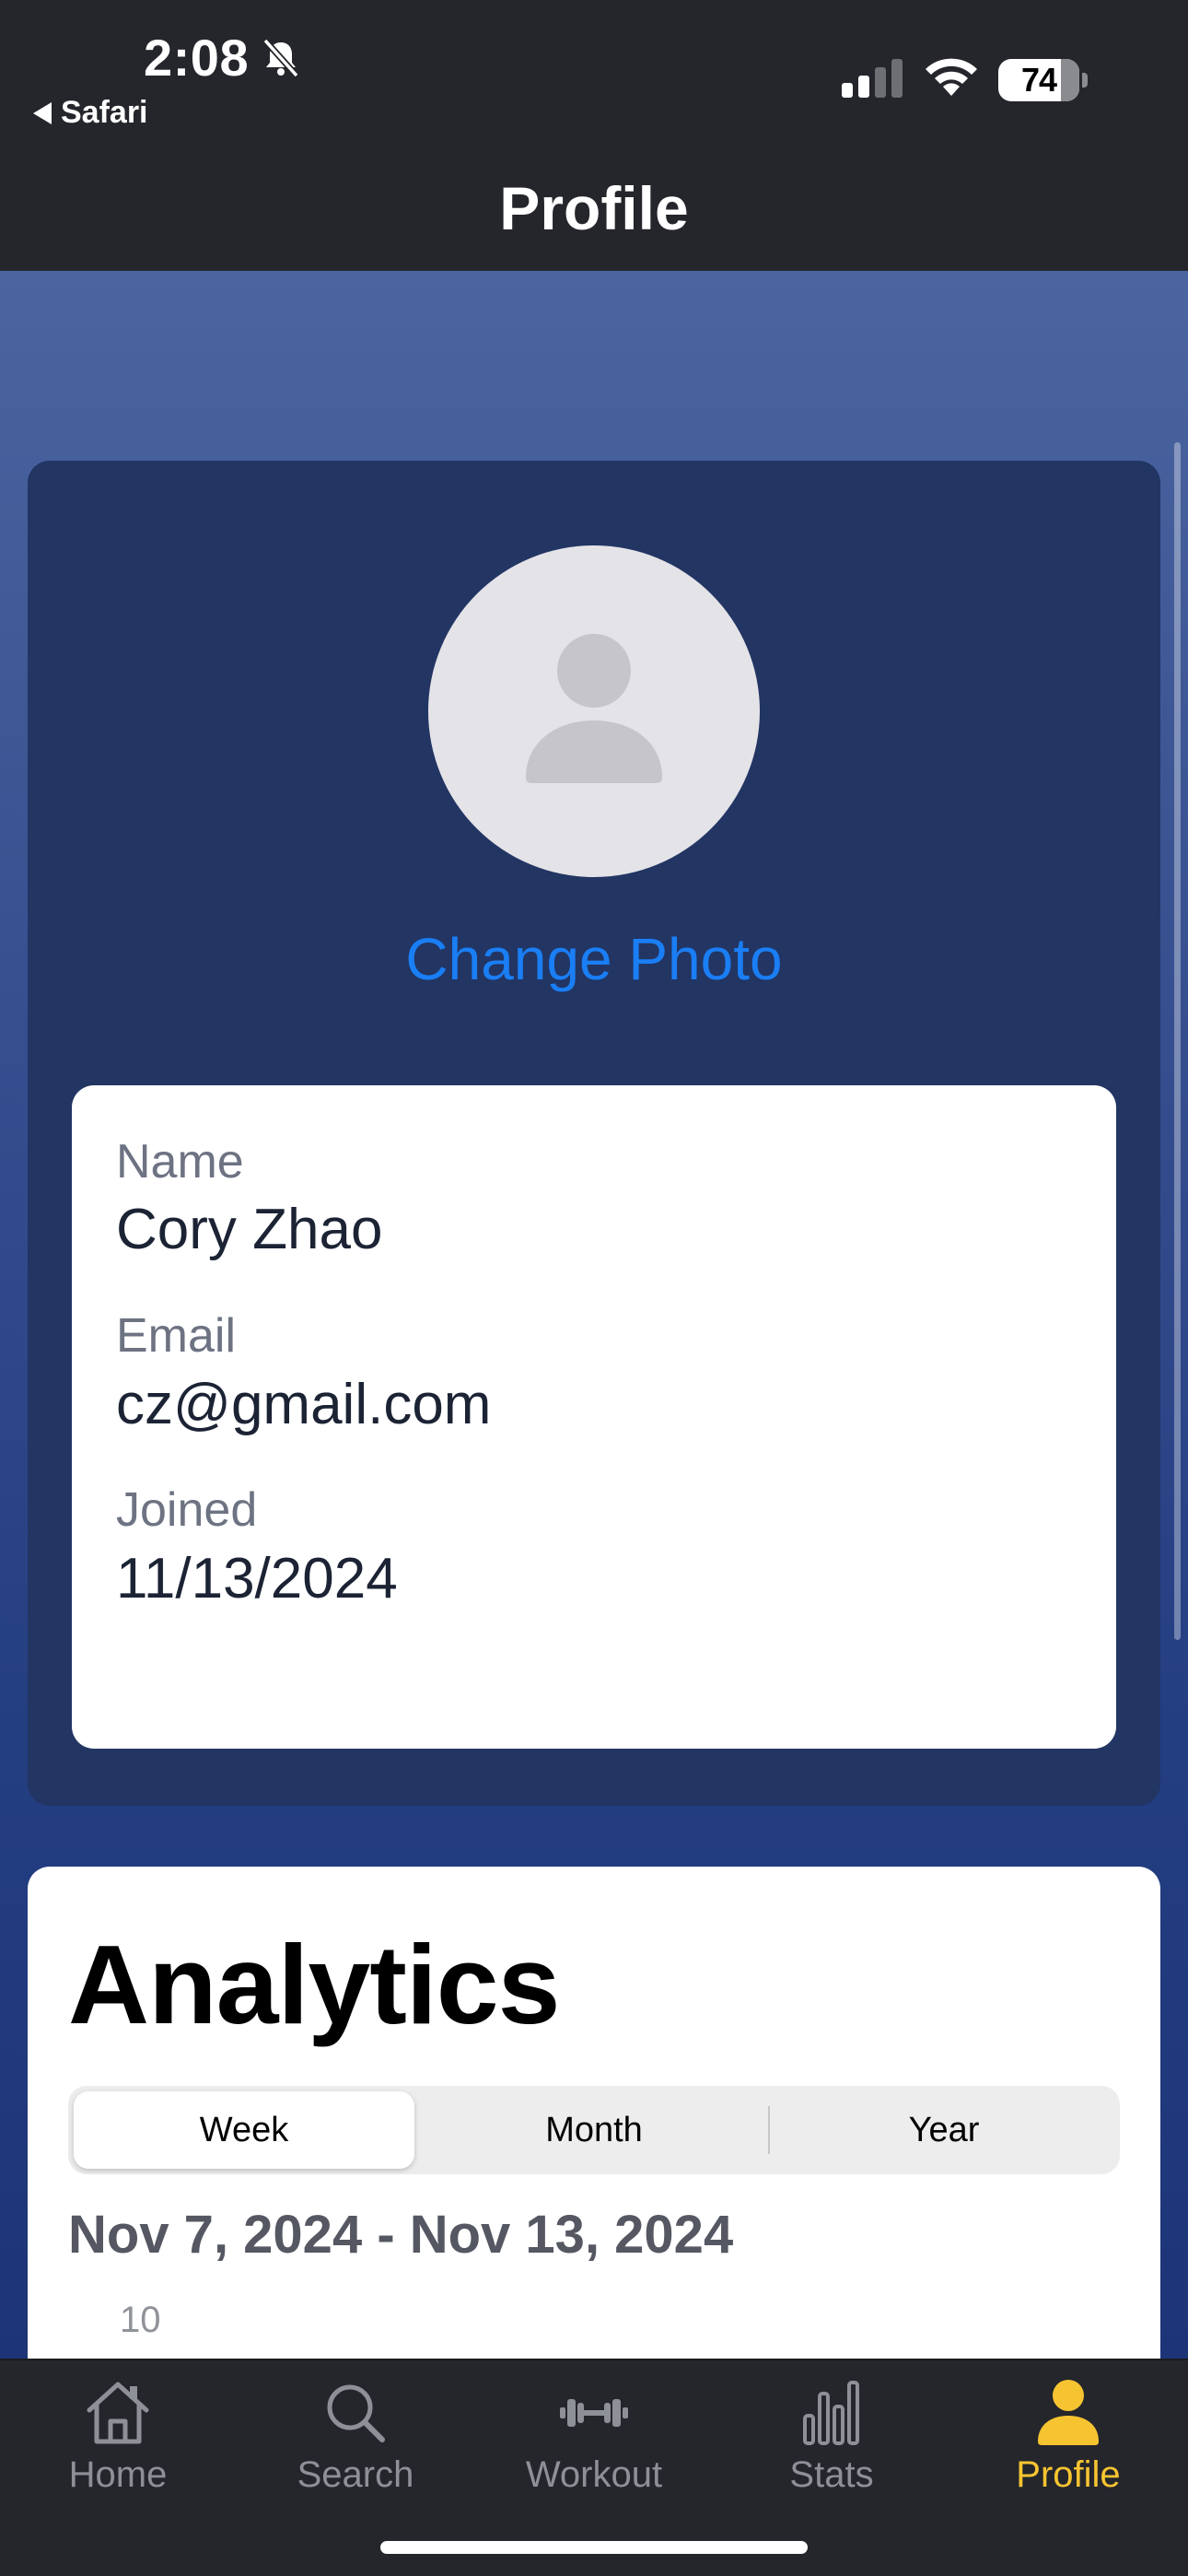 Image resolution: width=1188 pixels, height=2576 pixels. Describe the element at coordinates (831, 2474) in the screenshot. I see `tab-stats-label: Stats` at that location.